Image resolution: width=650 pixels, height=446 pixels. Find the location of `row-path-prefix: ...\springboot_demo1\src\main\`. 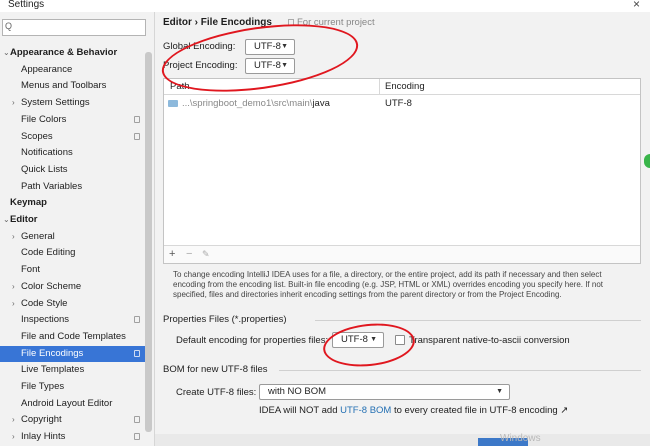

row-path-prefix: ...\springboot_demo1\src\main\ is located at coordinates (247, 103).